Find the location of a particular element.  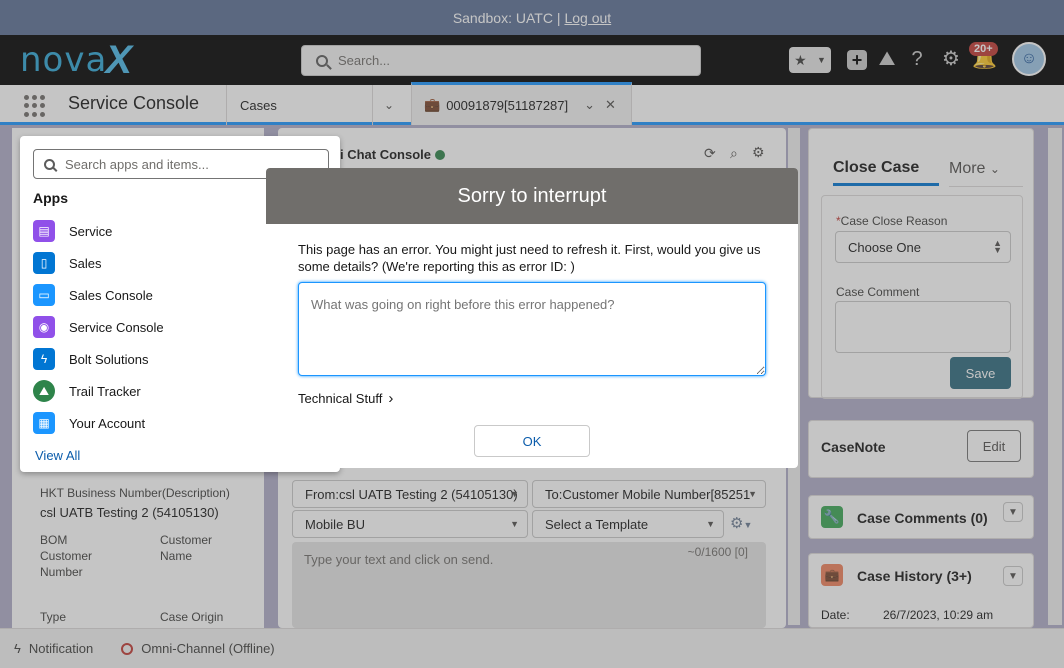

wrench-icon: 🔧 is located at coordinates (832, 517).